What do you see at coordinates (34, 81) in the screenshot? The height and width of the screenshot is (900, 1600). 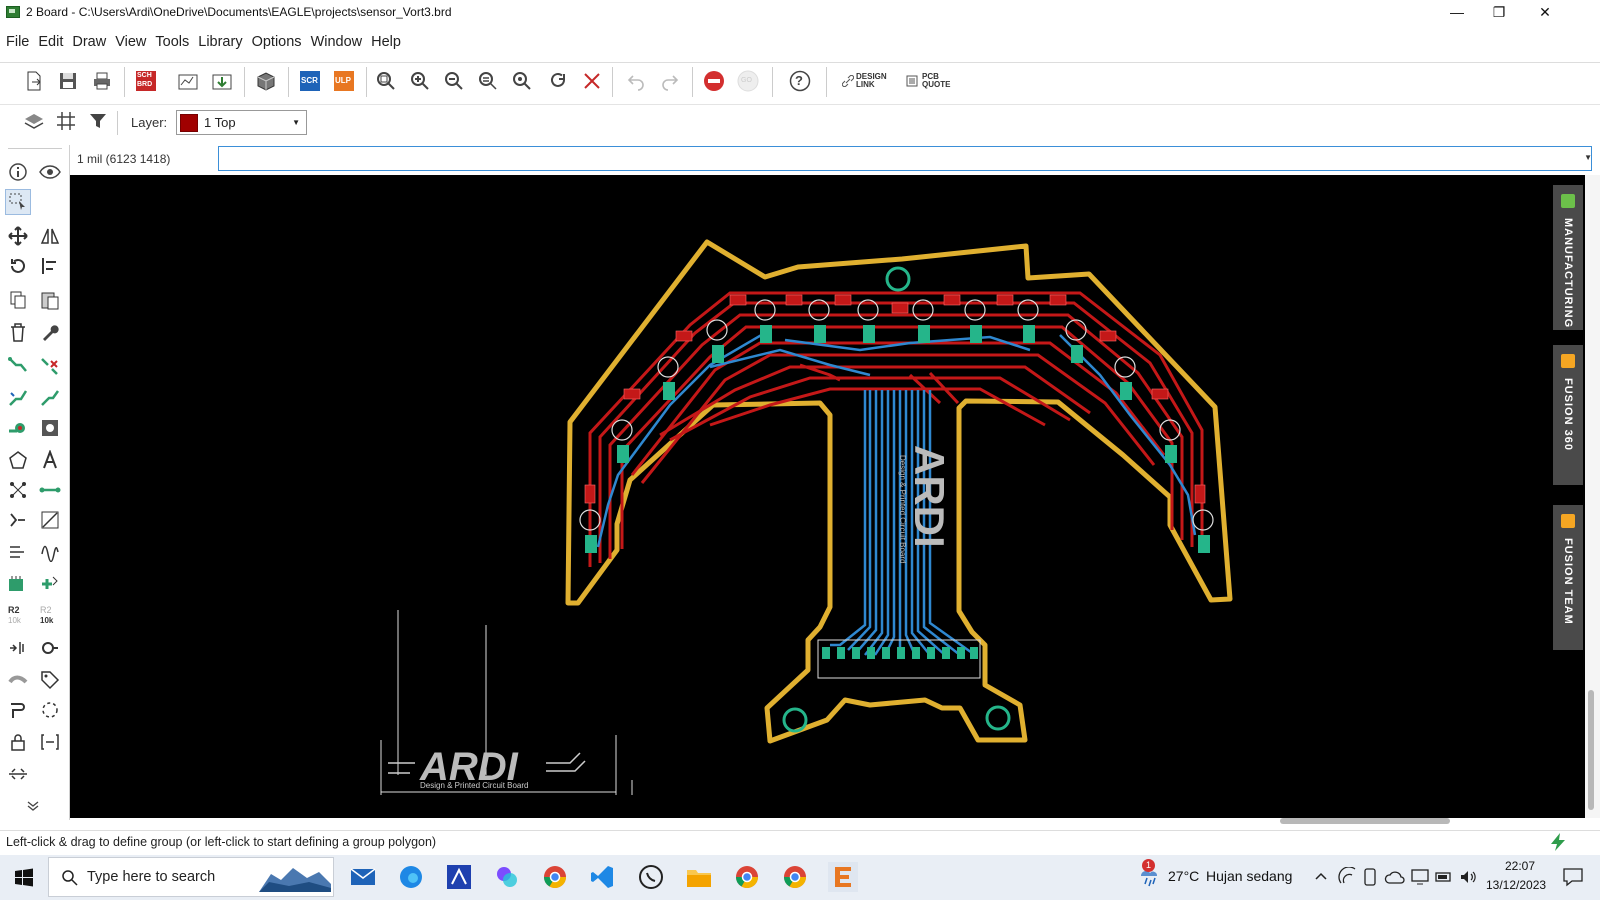 I see `new-file-icon` at bounding box center [34, 81].